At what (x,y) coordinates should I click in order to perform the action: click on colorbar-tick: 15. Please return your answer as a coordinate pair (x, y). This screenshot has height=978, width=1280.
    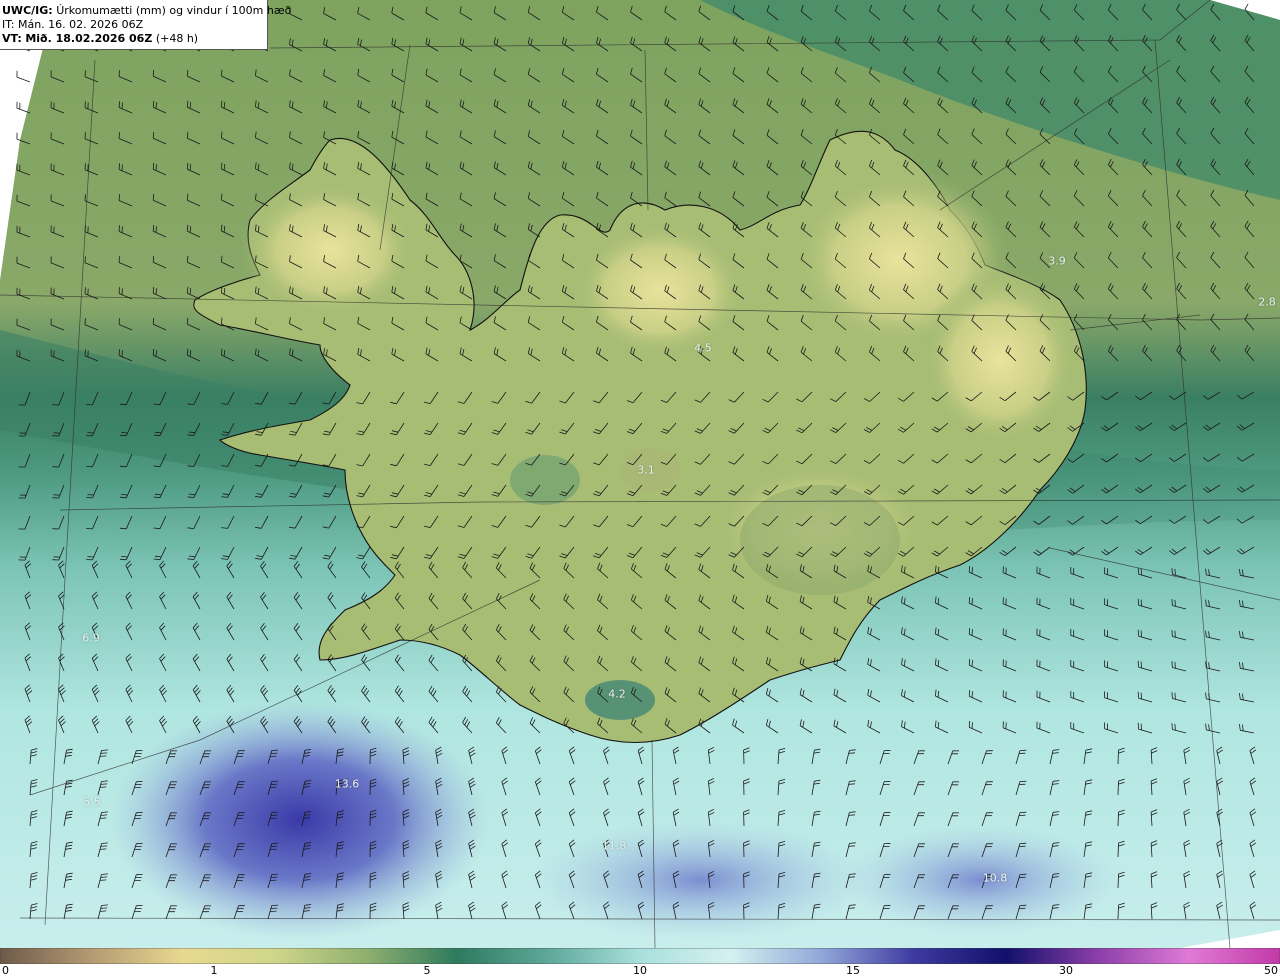
    Looking at the image, I should click on (853, 970).